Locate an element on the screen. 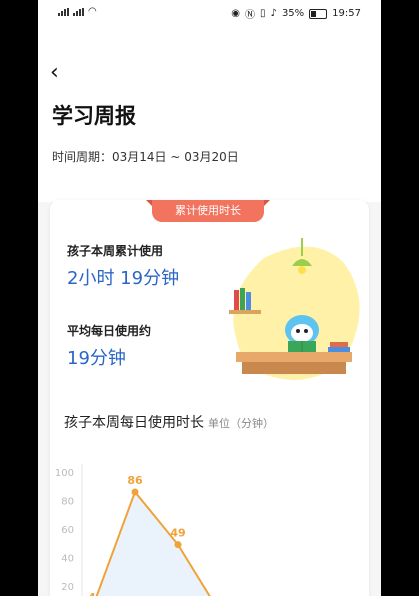 This screenshot has height=596, width=419. daily-usage-chart: 10080604020486490000 is located at coordinates (133, 530).